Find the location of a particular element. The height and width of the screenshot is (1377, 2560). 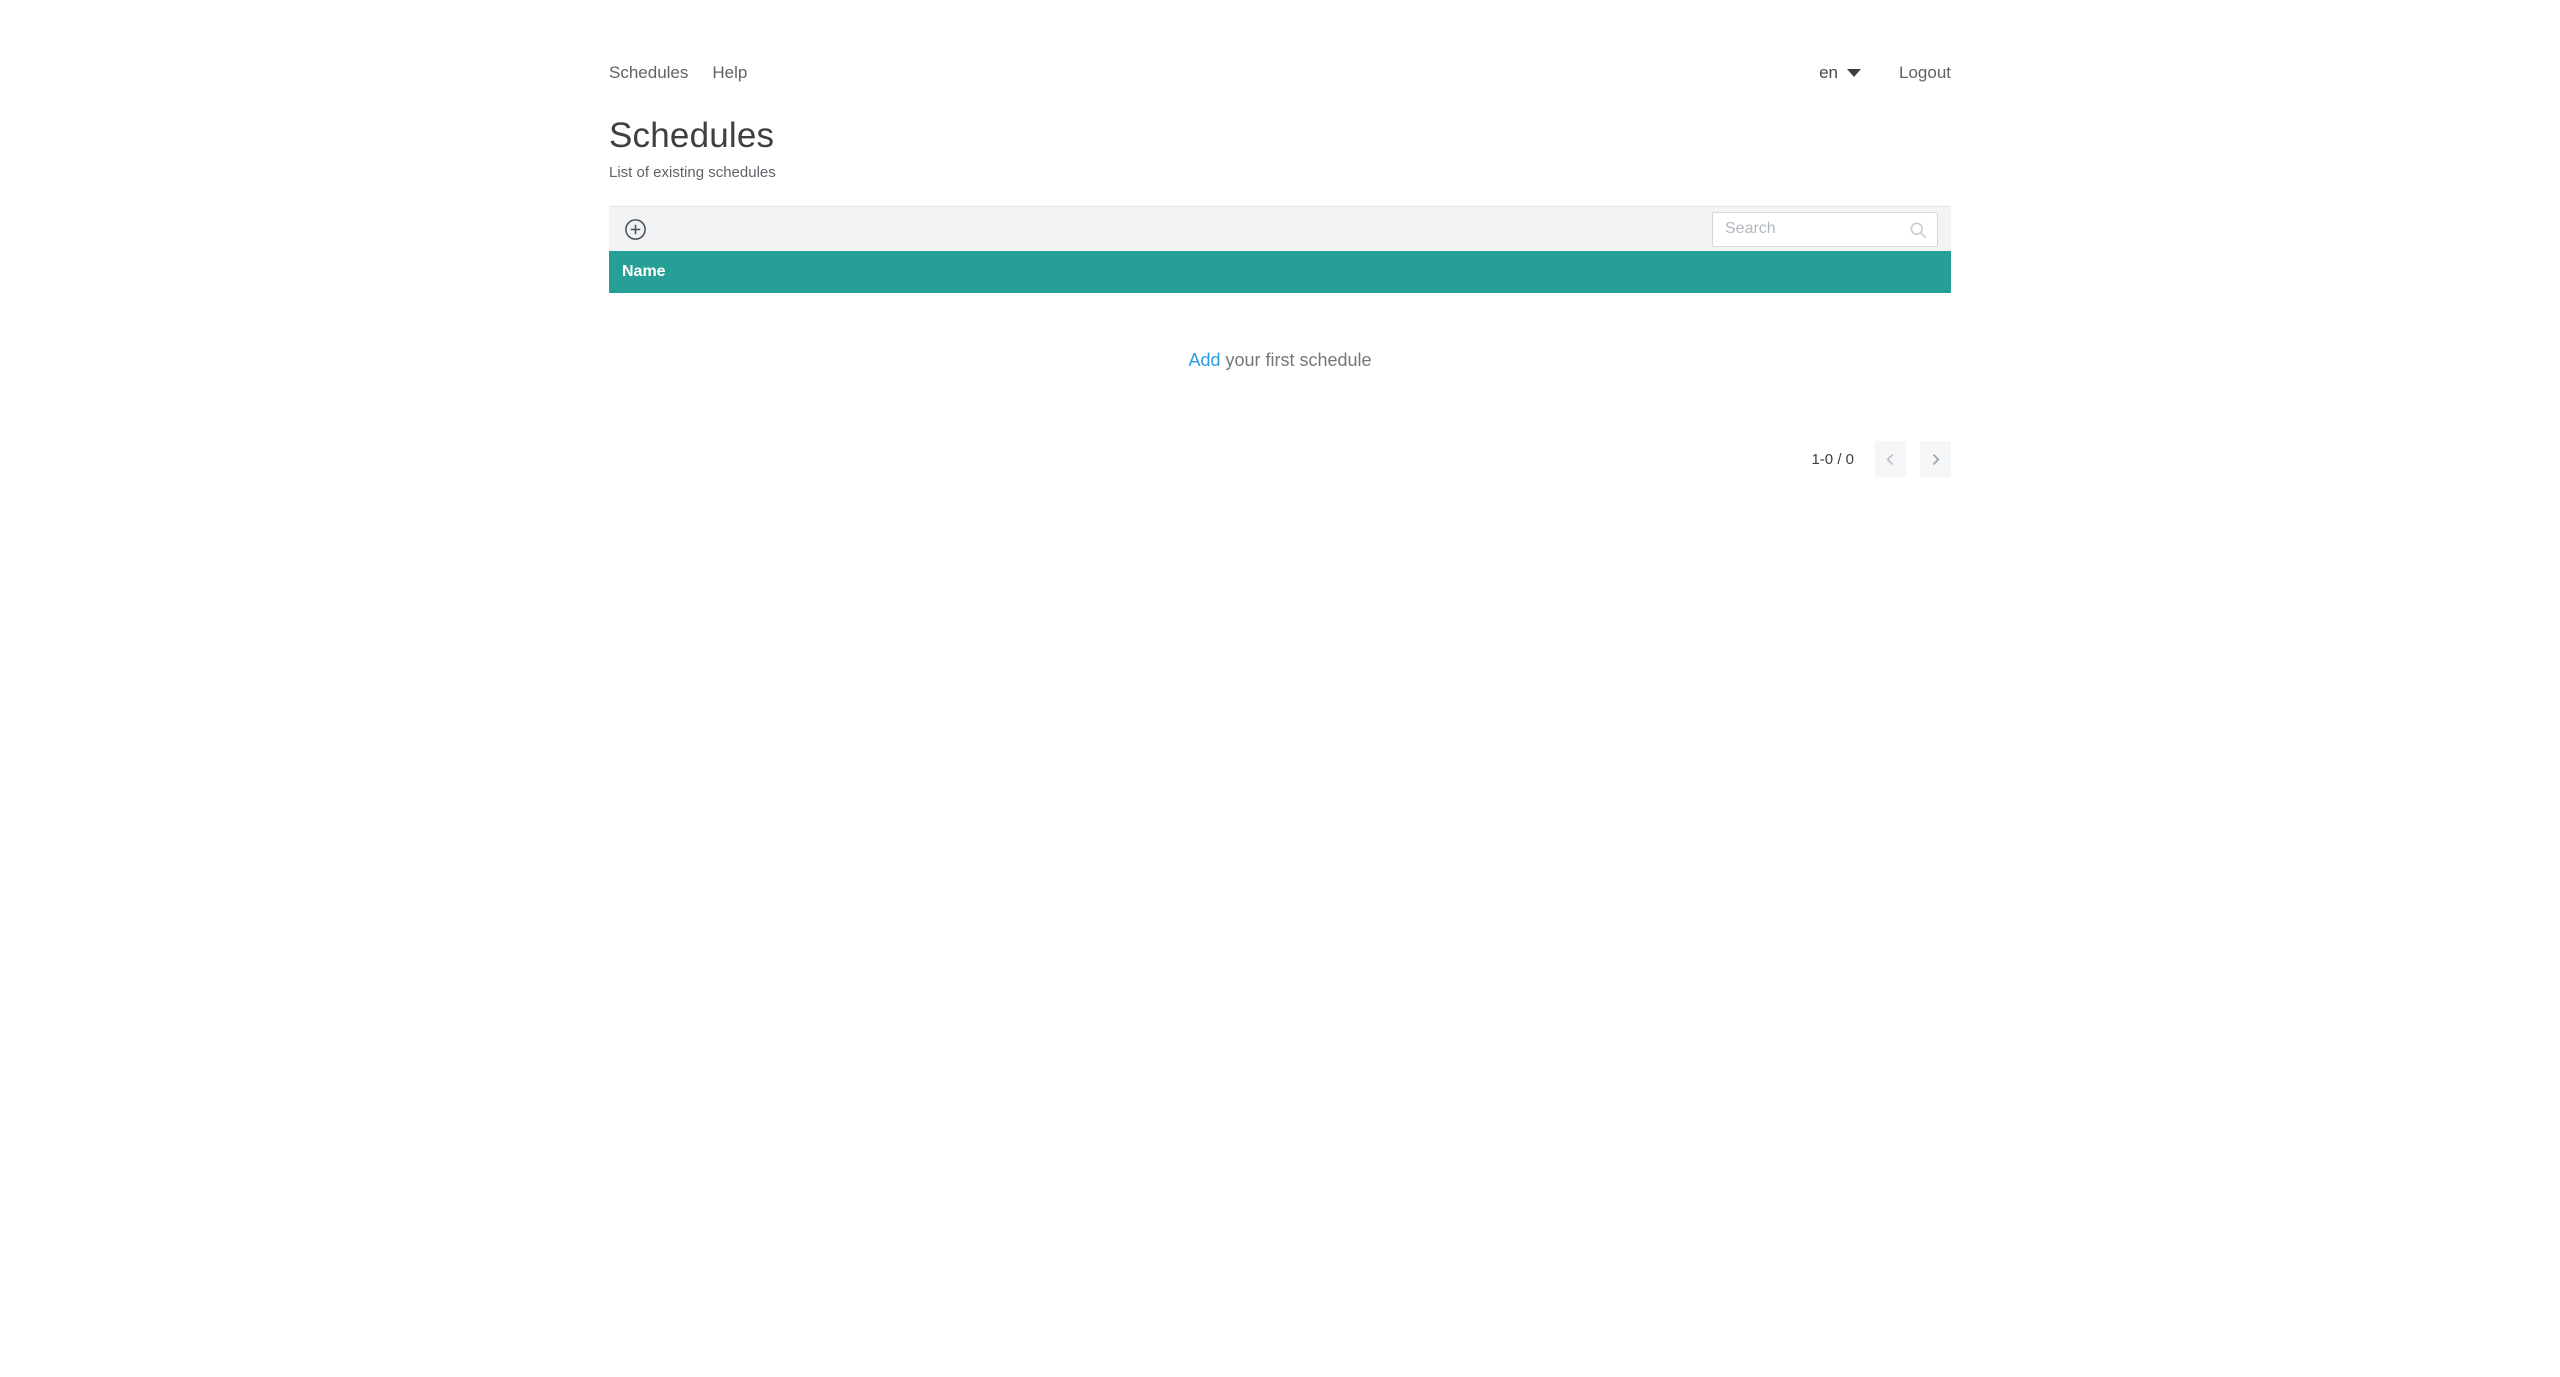

page-subtitle: List of existing schedules is located at coordinates (692, 172).